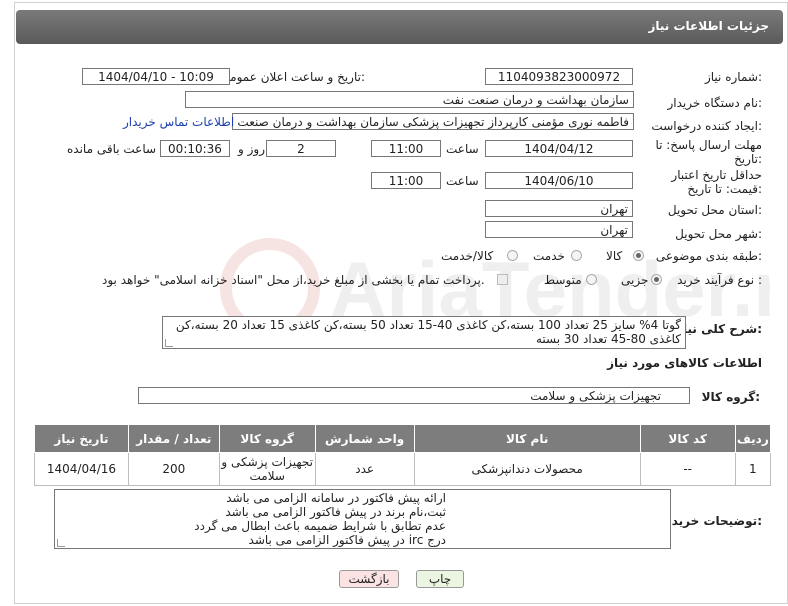 The height and width of the screenshot is (606, 788). I want to click on city-field: تهران, so click(559, 229).